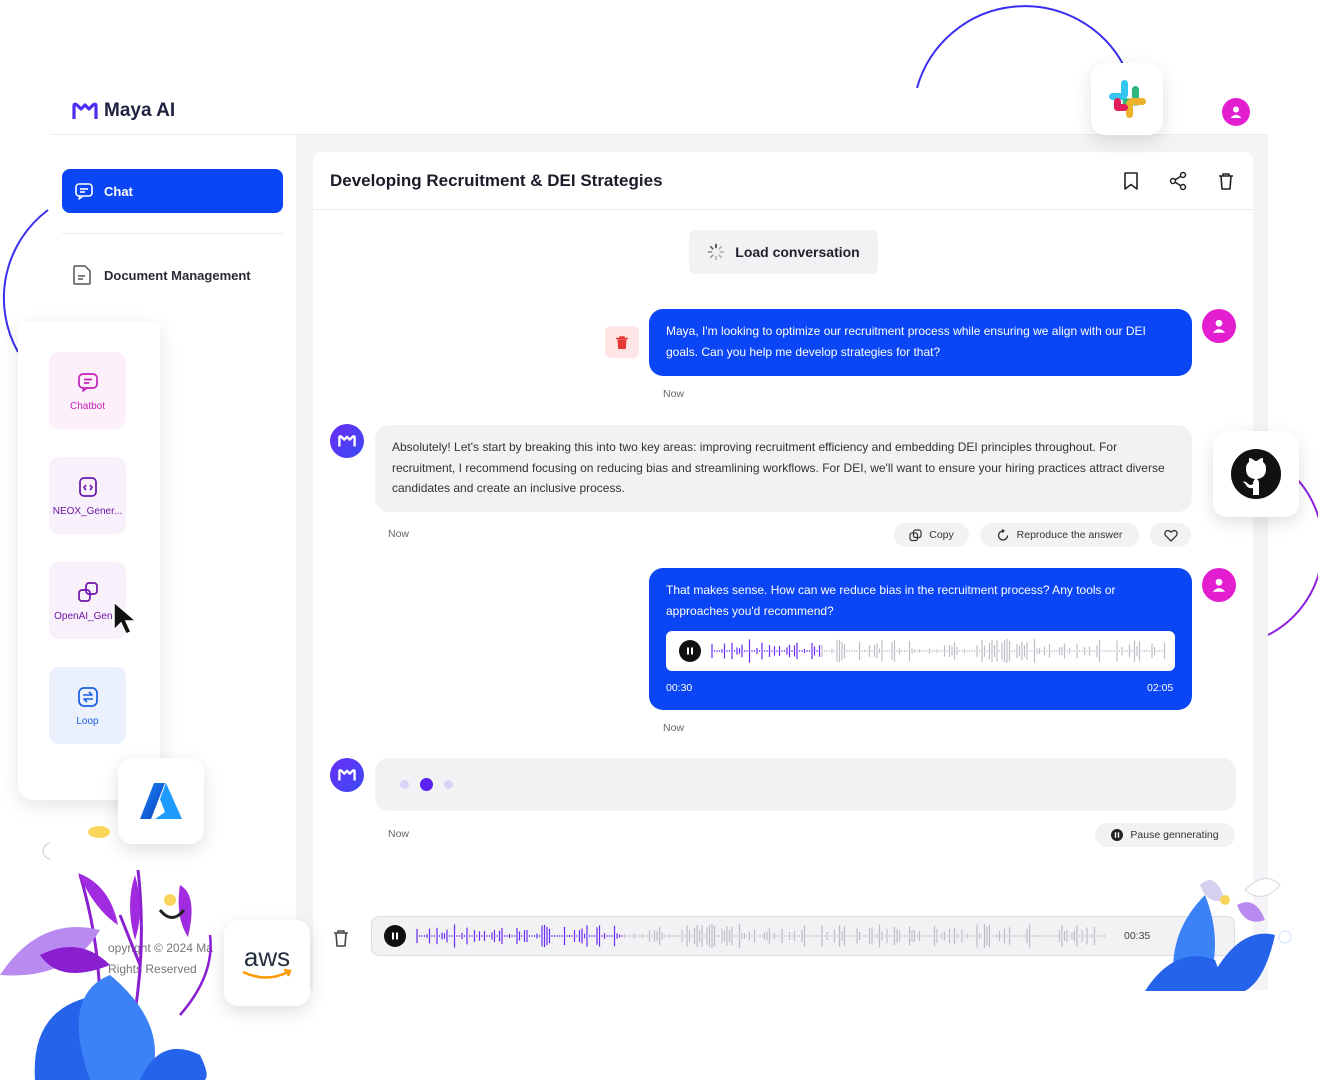  I want to click on github-logo-card, so click(1256, 474).